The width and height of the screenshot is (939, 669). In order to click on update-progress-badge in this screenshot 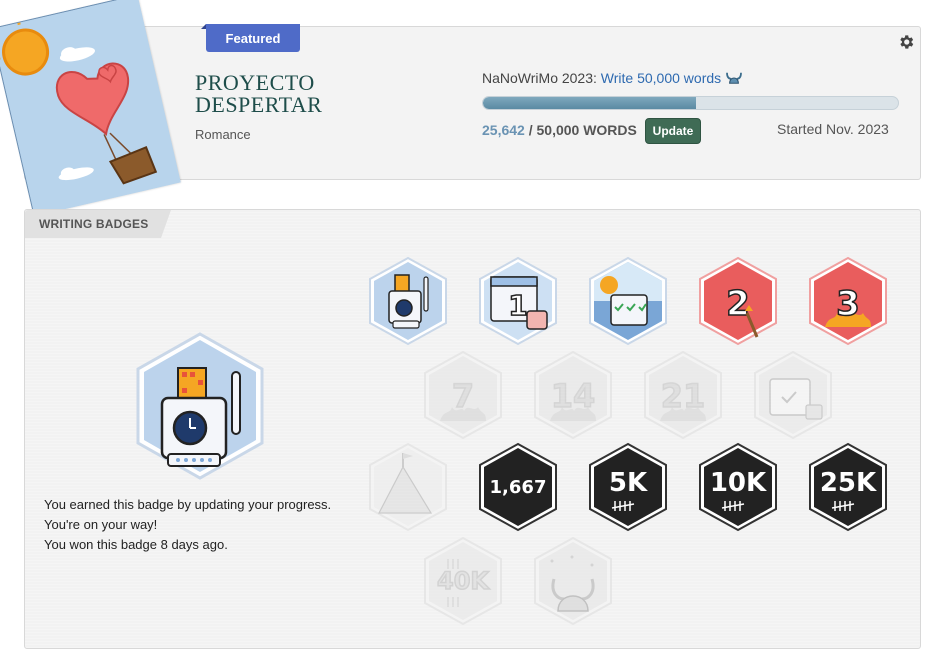, I will do `click(408, 301)`.